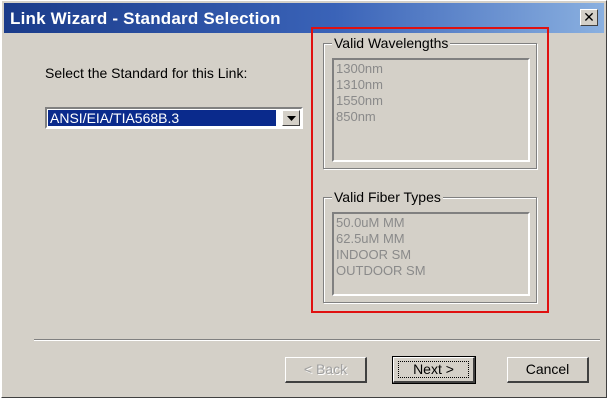 The image size is (610, 400). What do you see at coordinates (391, 43) in the screenshot?
I see `wavelengths-group-title: Valid Wavelengths` at bounding box center [391, 43].